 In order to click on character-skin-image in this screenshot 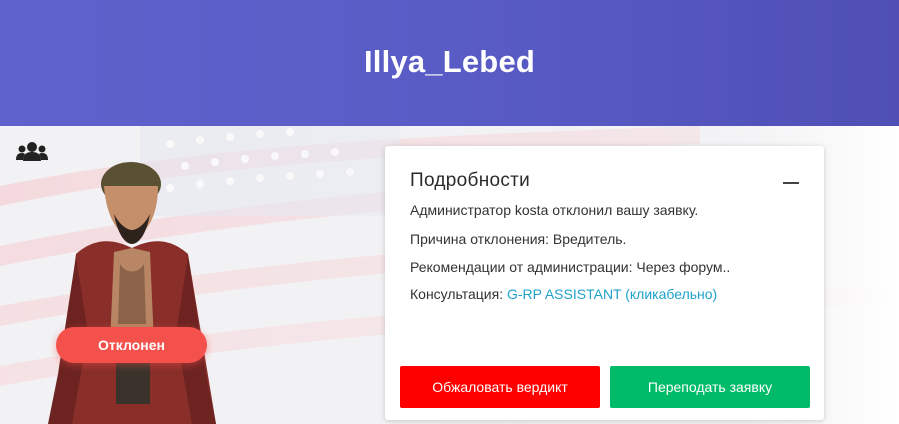, I will do `click(132, 293)`.